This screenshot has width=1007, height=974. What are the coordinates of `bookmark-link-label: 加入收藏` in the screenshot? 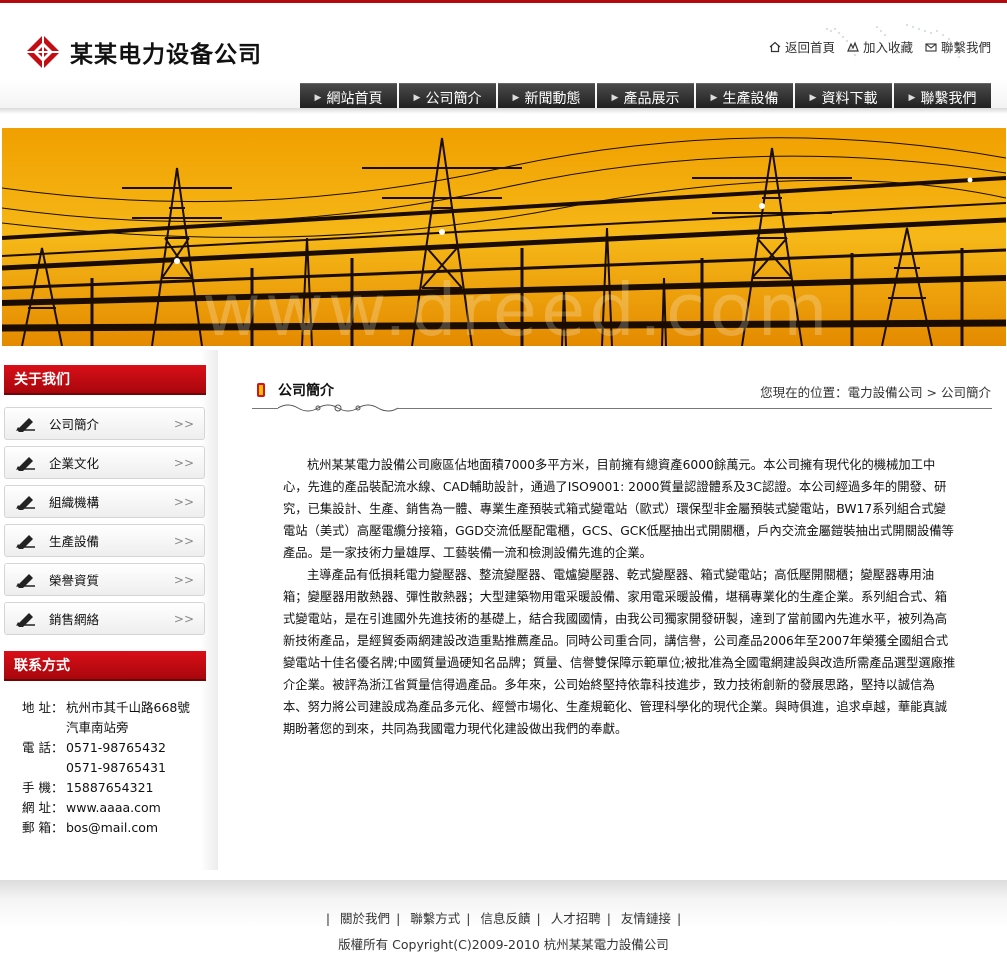 It's located at (887, 47).